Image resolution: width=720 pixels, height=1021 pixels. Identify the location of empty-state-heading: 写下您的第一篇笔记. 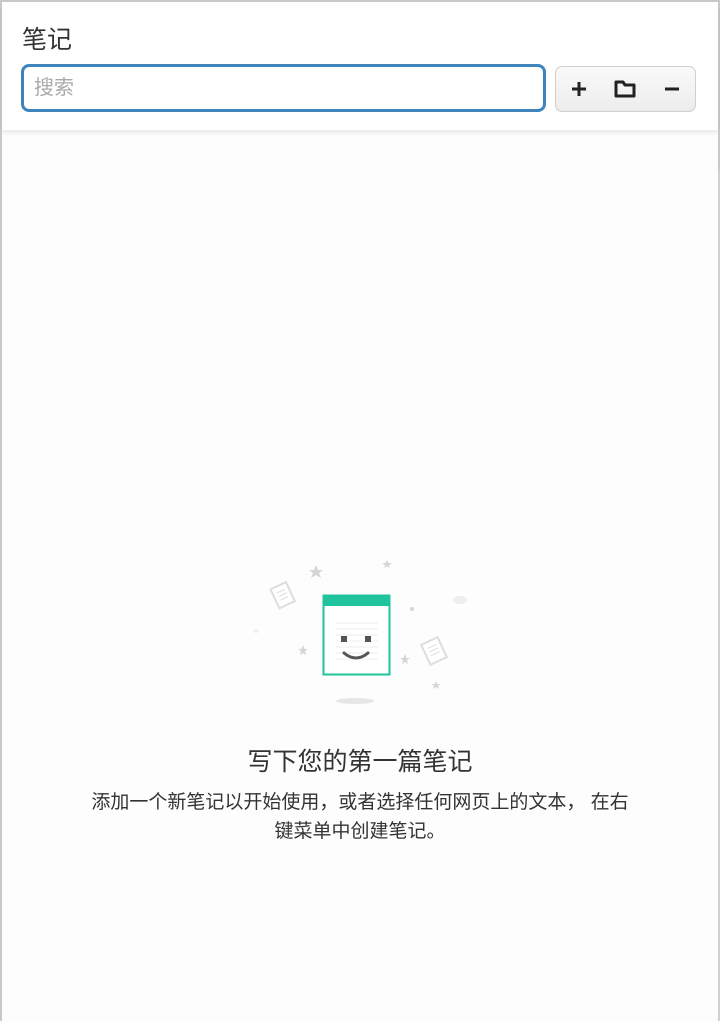
(360, 762).